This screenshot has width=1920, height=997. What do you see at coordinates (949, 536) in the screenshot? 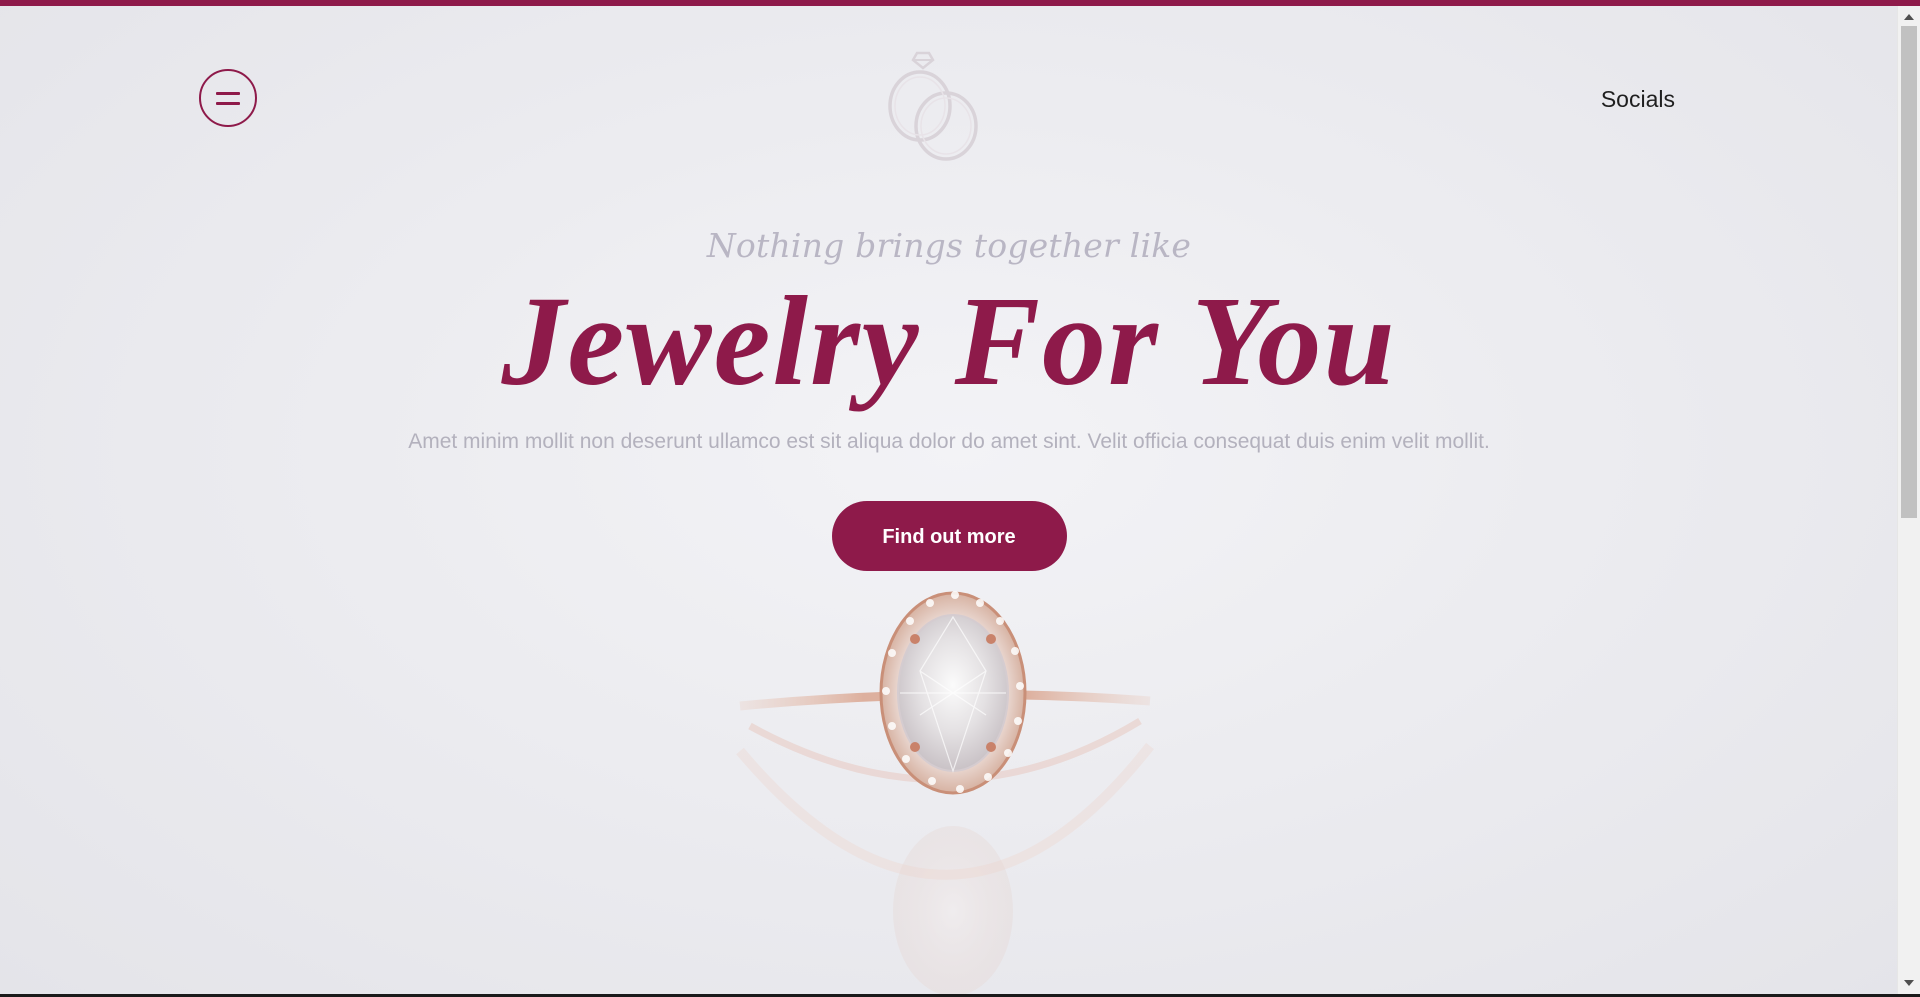
I see `find-out-more-button: Find out more` at bounding box center [949, 536].